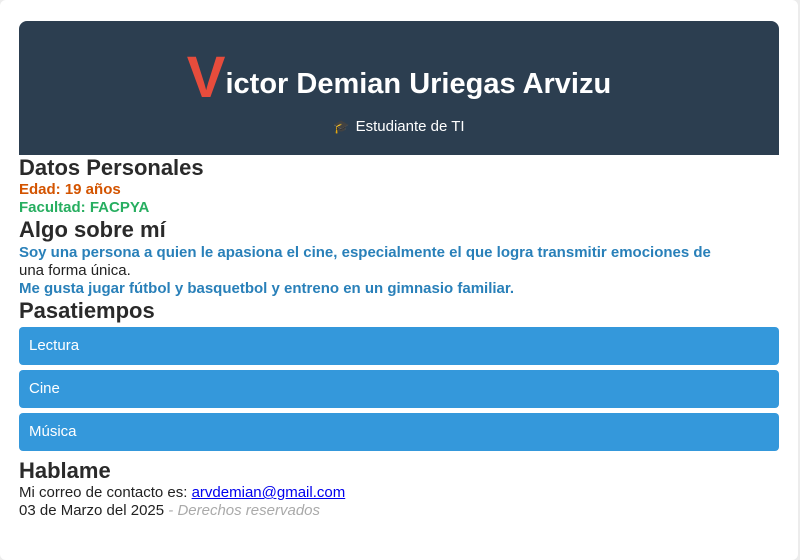 The image size is (800, 560). Describe the element at coordinates (399, 346) in the screenshot. I see `hobby-item-lectura: Lectura` at that location.